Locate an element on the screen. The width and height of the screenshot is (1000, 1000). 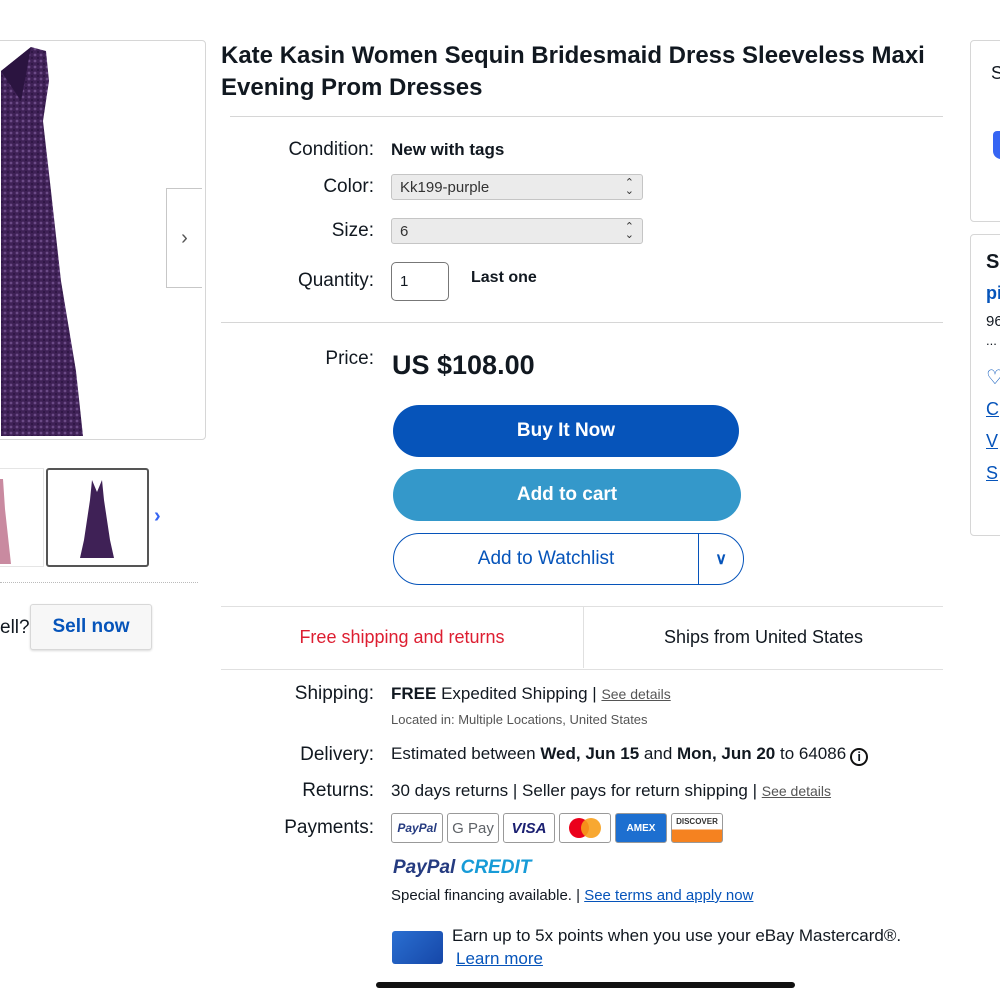
size-select: 6 ⌃ ⌄ is located at coordinates (517, 231).